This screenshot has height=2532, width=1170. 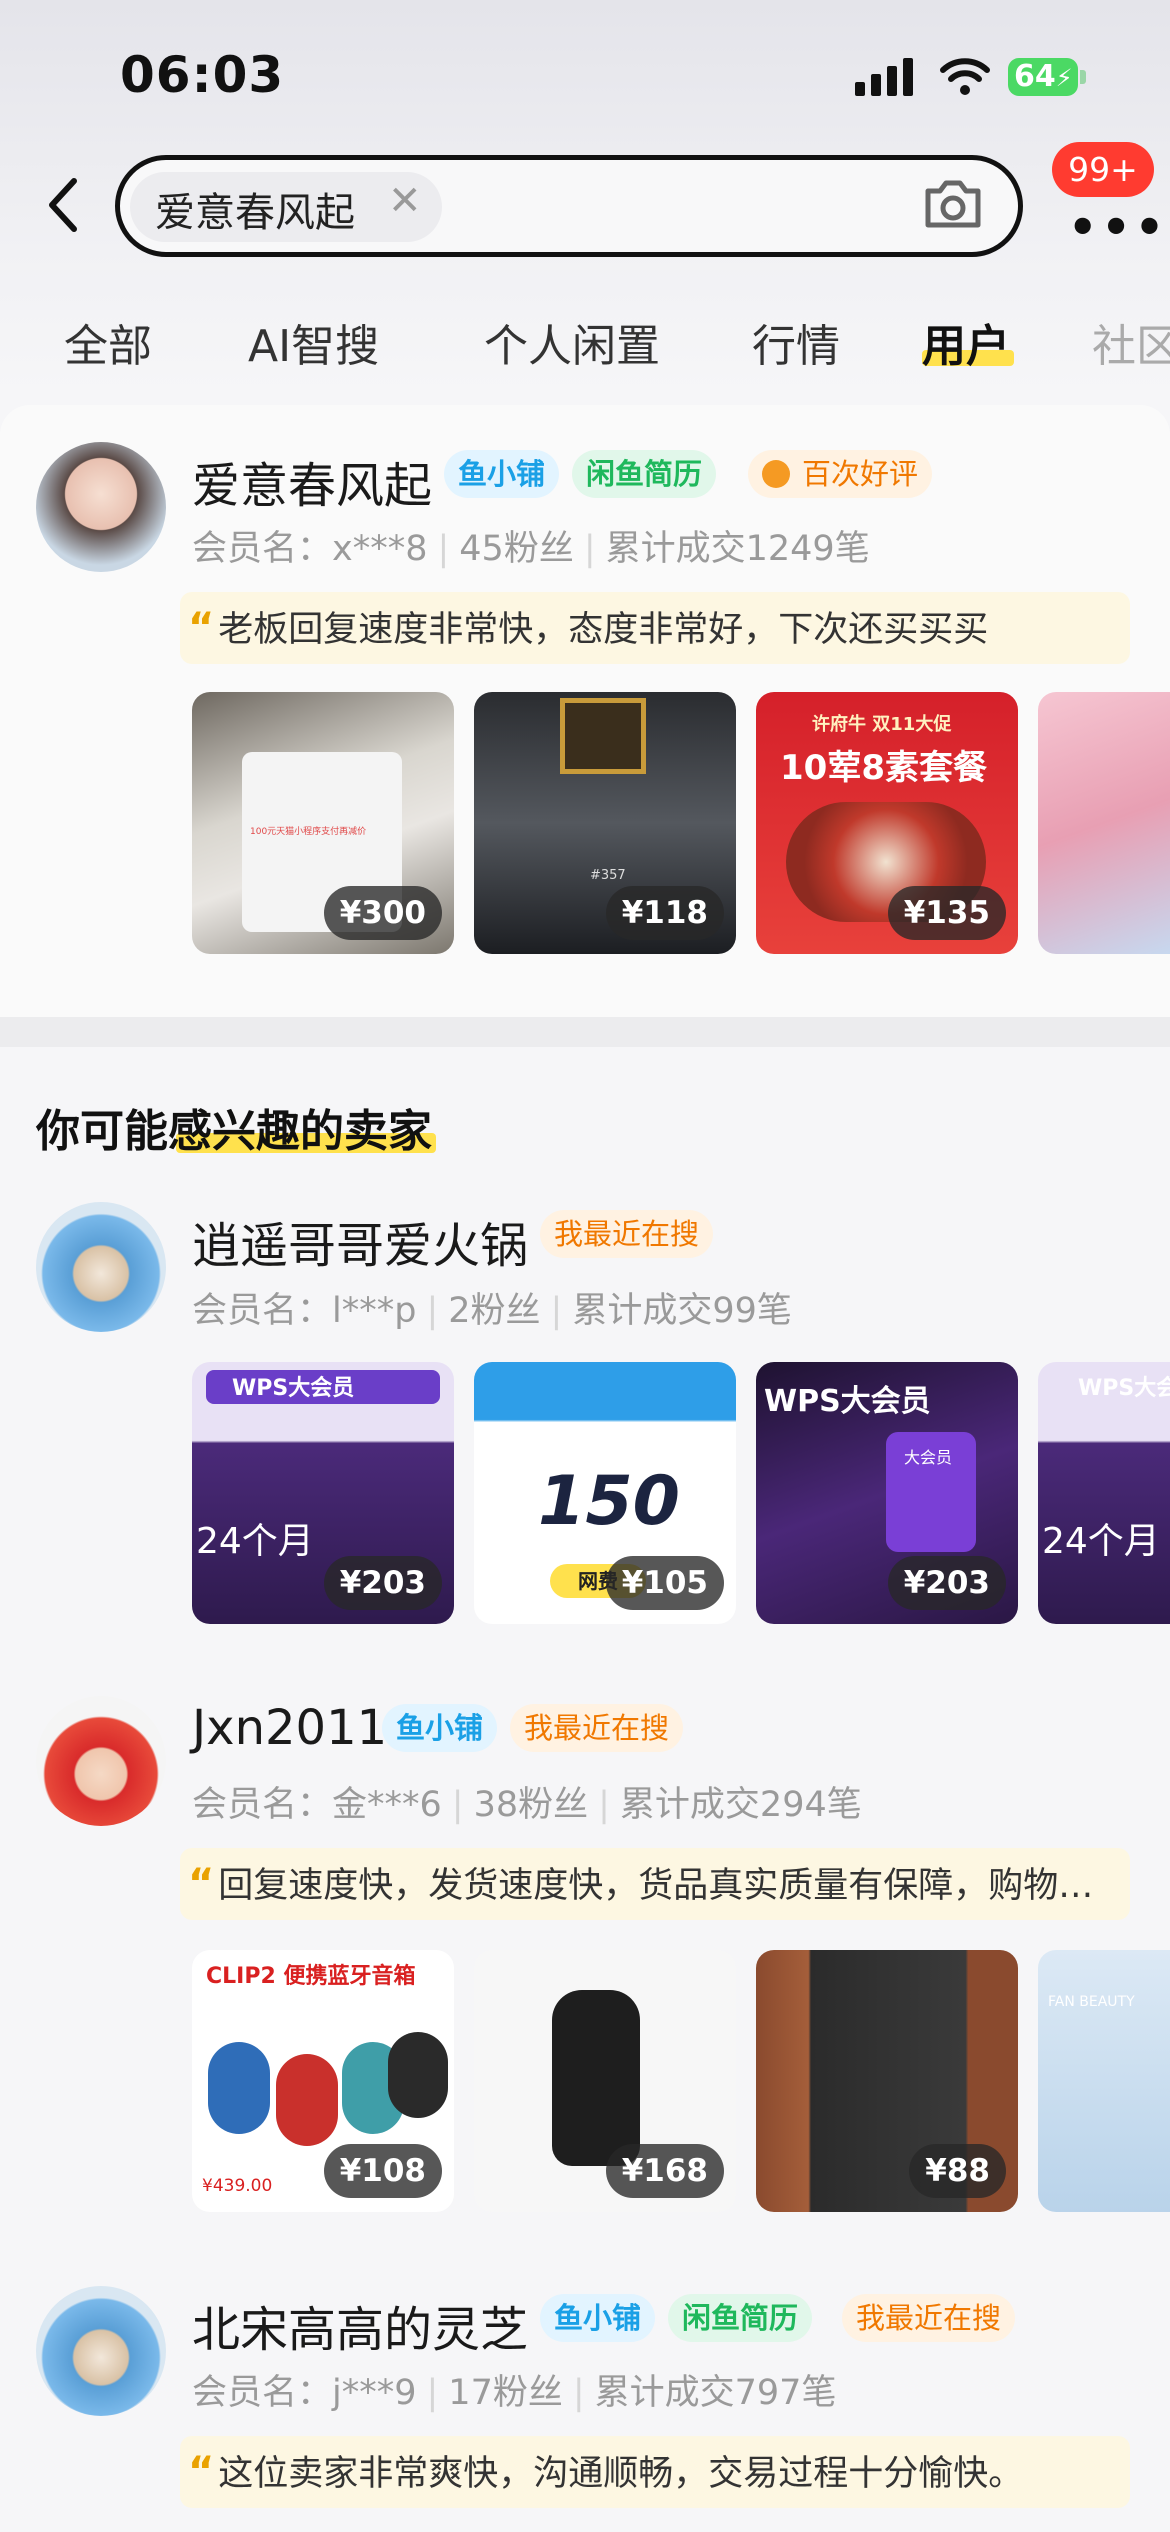 What do you see at coordinates (740, 1805) in the screenshot?
I see `deal-count: 累计成交294笔` at bounding box center [740, 1805].